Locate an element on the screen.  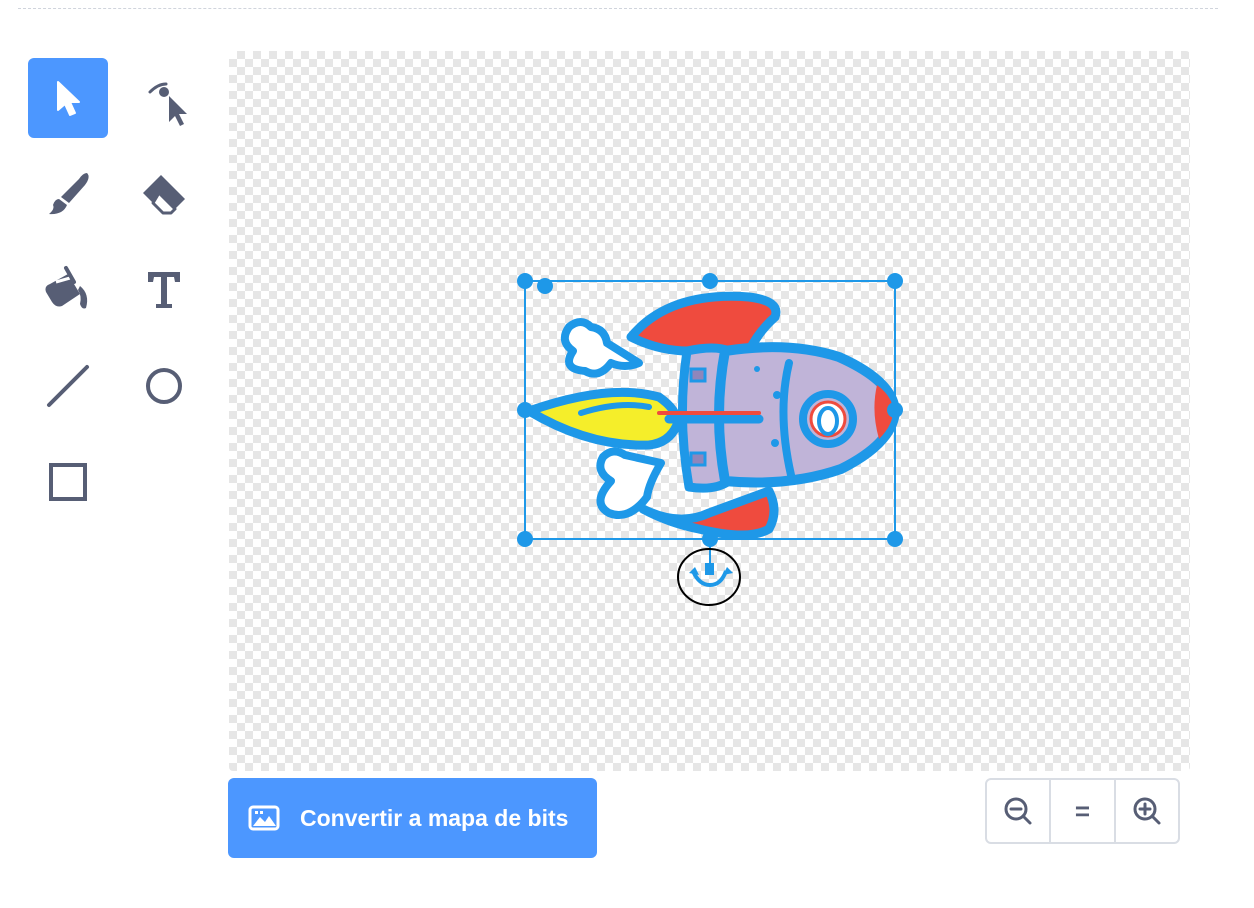
rotate-handle is located at coordinates (709, 572).